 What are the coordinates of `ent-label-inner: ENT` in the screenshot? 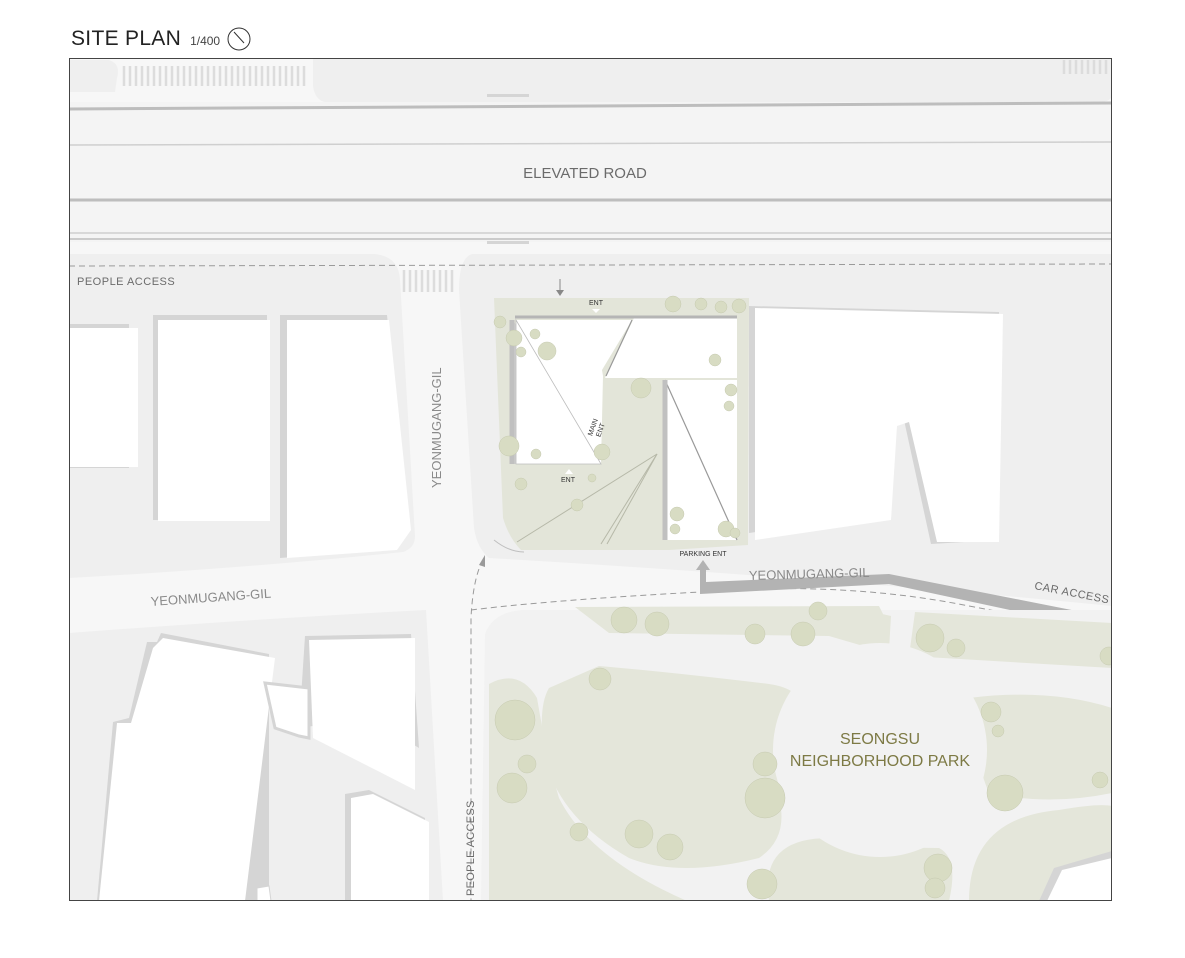 It's located at (568, 480).